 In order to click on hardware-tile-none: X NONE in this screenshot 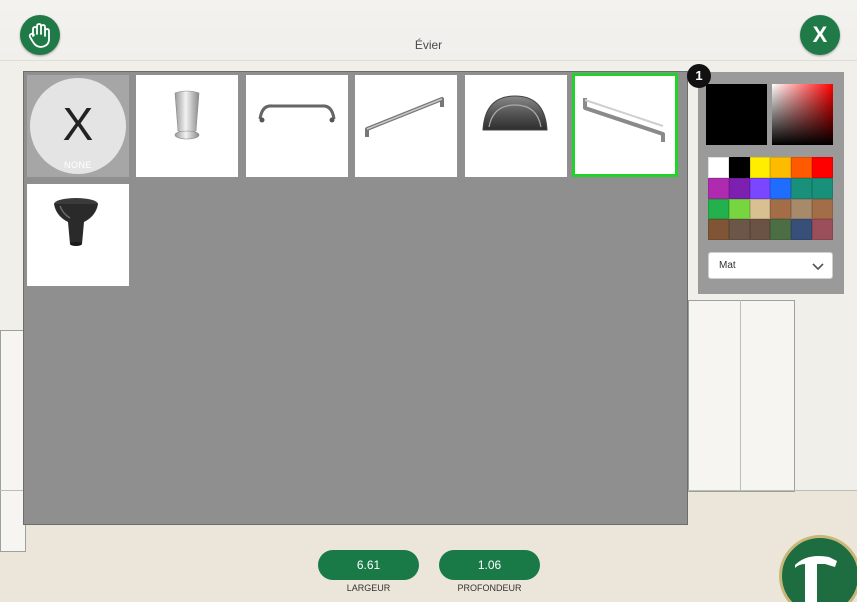, I will do `click(78, 126)`.